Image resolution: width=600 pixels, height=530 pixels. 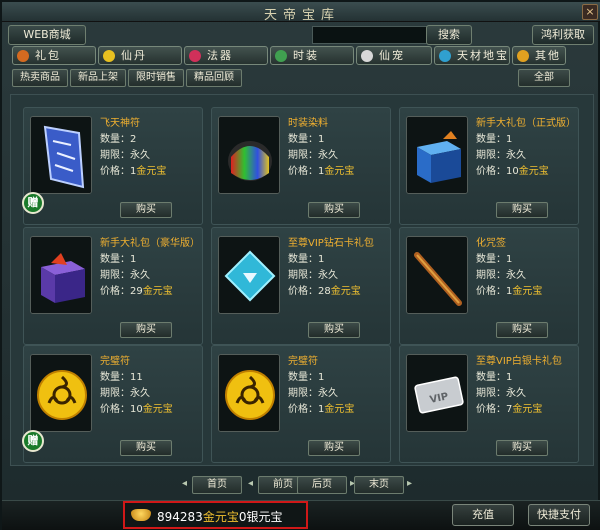 I want to click on category-label: 仙丹, so click(x=134, y=55).